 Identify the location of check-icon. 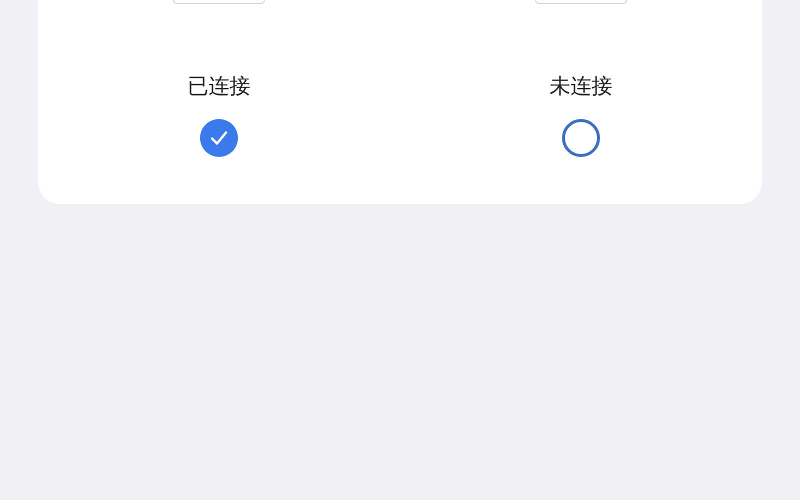
(219, 138).